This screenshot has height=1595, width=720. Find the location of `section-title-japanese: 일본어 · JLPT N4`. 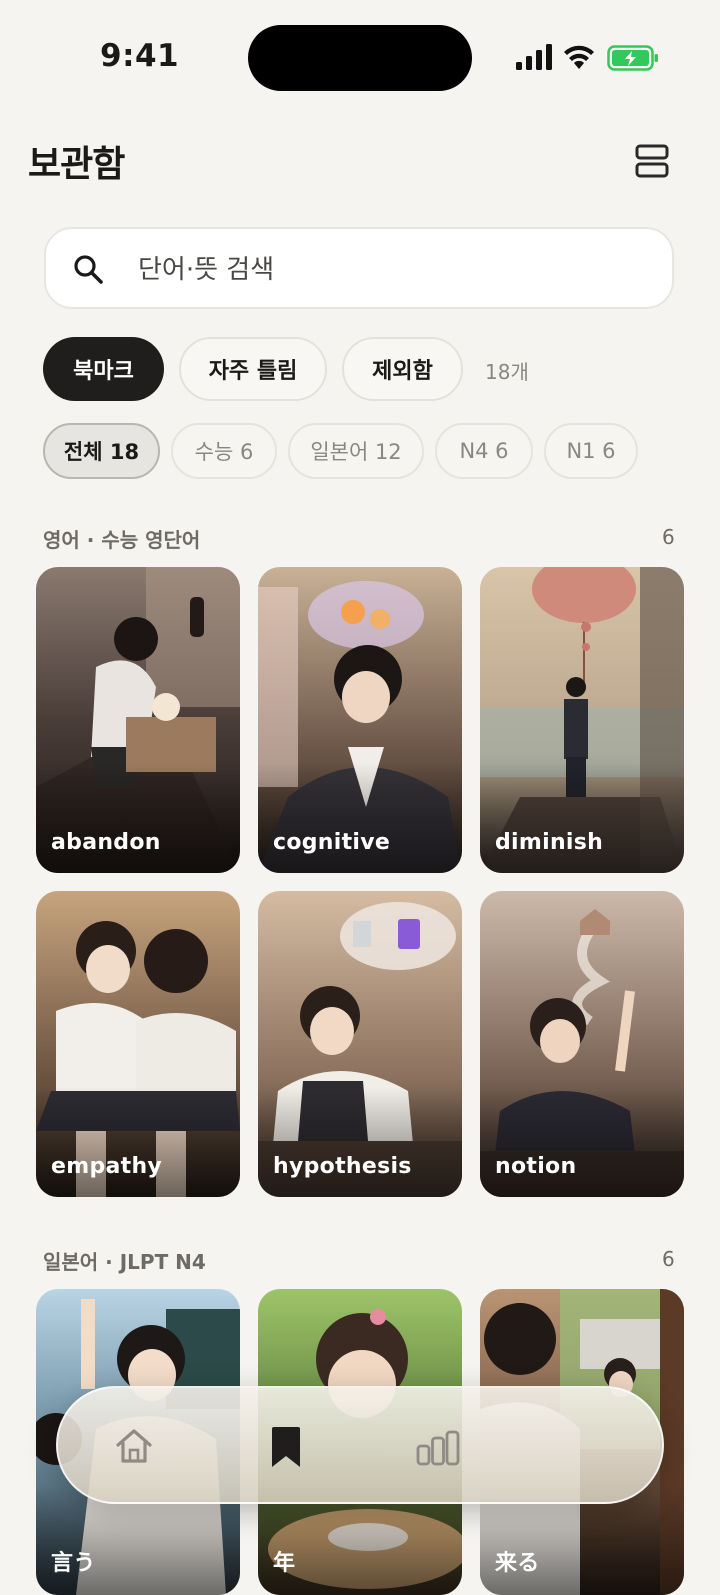

section-title-japanese: 일본어 · JLPT N4 is located at coordinates (124, 1262).